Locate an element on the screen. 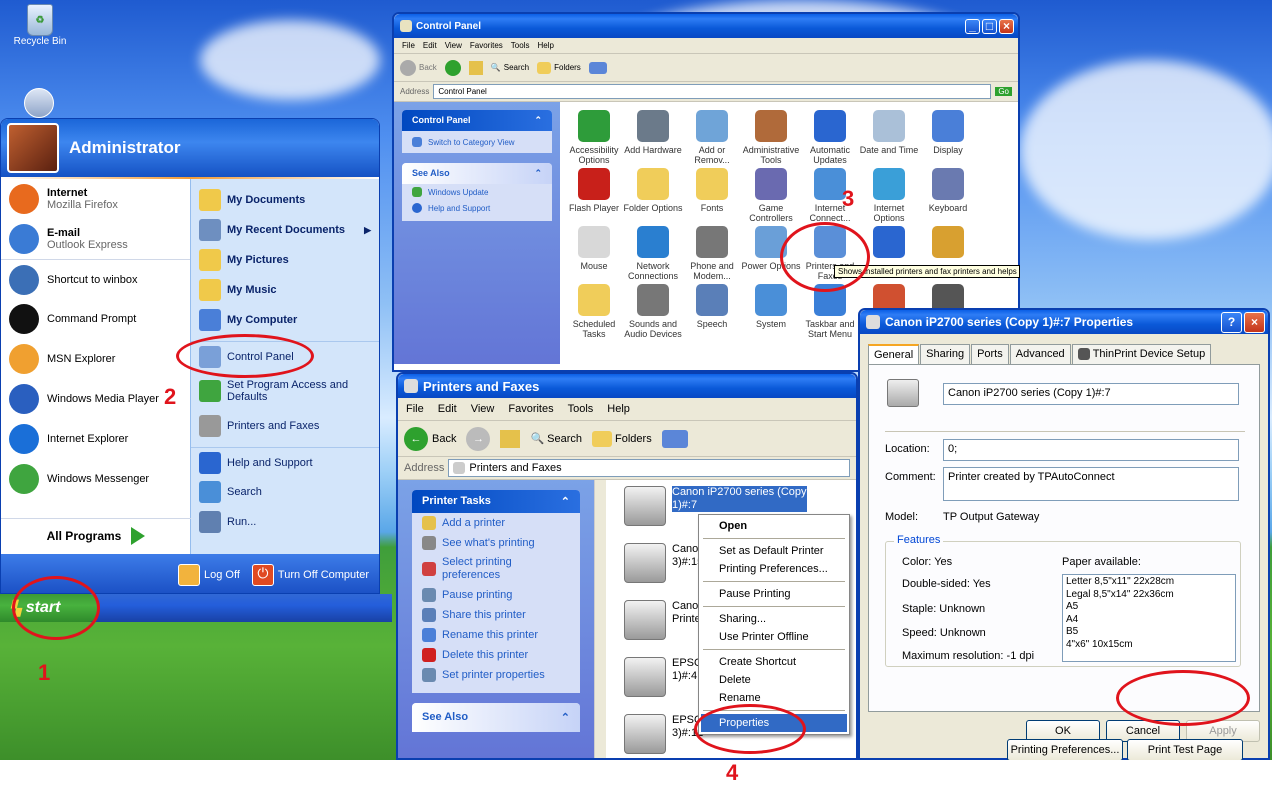  back-button: Back is located at coordinates (418, 67).